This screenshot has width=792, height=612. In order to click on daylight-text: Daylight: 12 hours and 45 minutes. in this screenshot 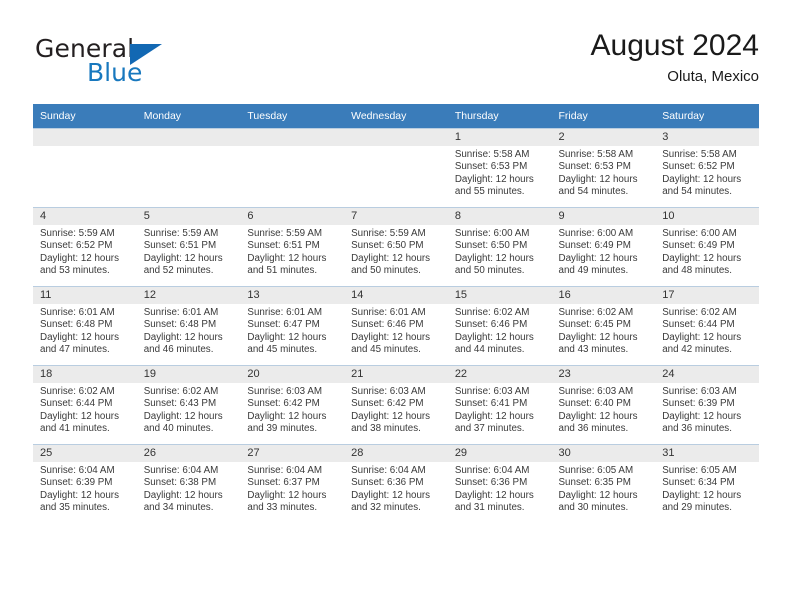, I will do `click(287, 343)`.